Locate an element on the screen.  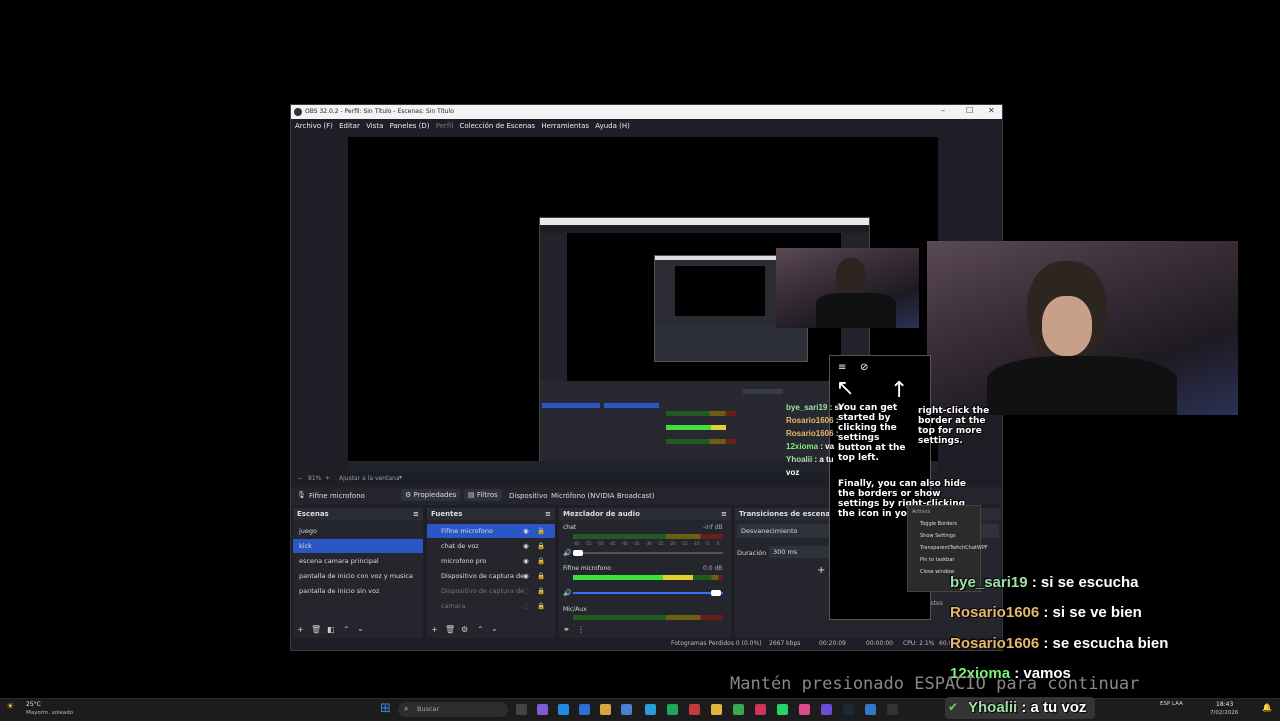
whatsapp-icon is located at coordinates (782, 709).